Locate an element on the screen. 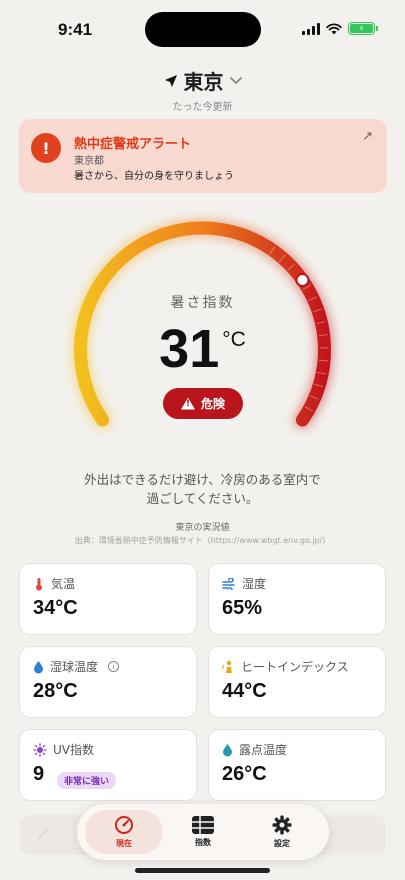 This screenshot has width=405, height=880. danger-level-badge: 危険 is located at coordinates (203, 403).